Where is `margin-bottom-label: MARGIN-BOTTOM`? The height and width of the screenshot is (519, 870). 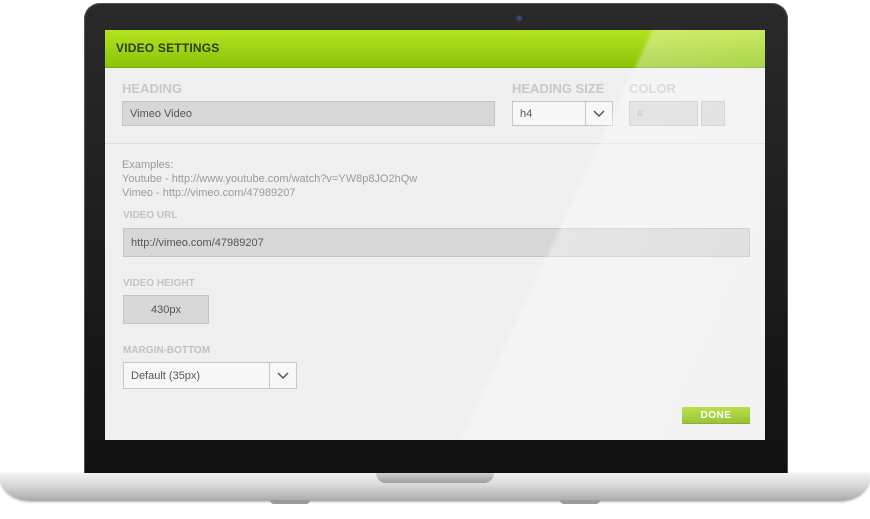 margin-bottom-label: MARGIN-BOTTOM is located at coordinates (167, 350).